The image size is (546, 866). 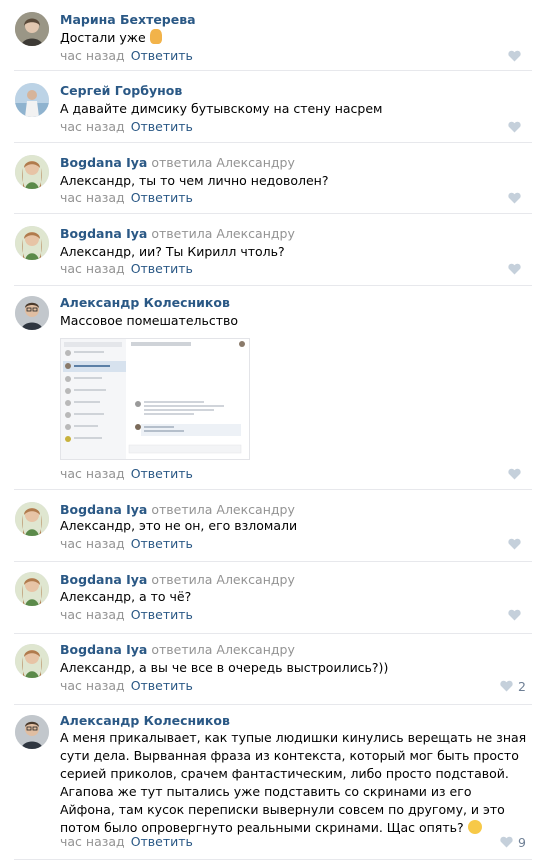 I want to click on smile-emoji-icon, so click(x=474, y=827).